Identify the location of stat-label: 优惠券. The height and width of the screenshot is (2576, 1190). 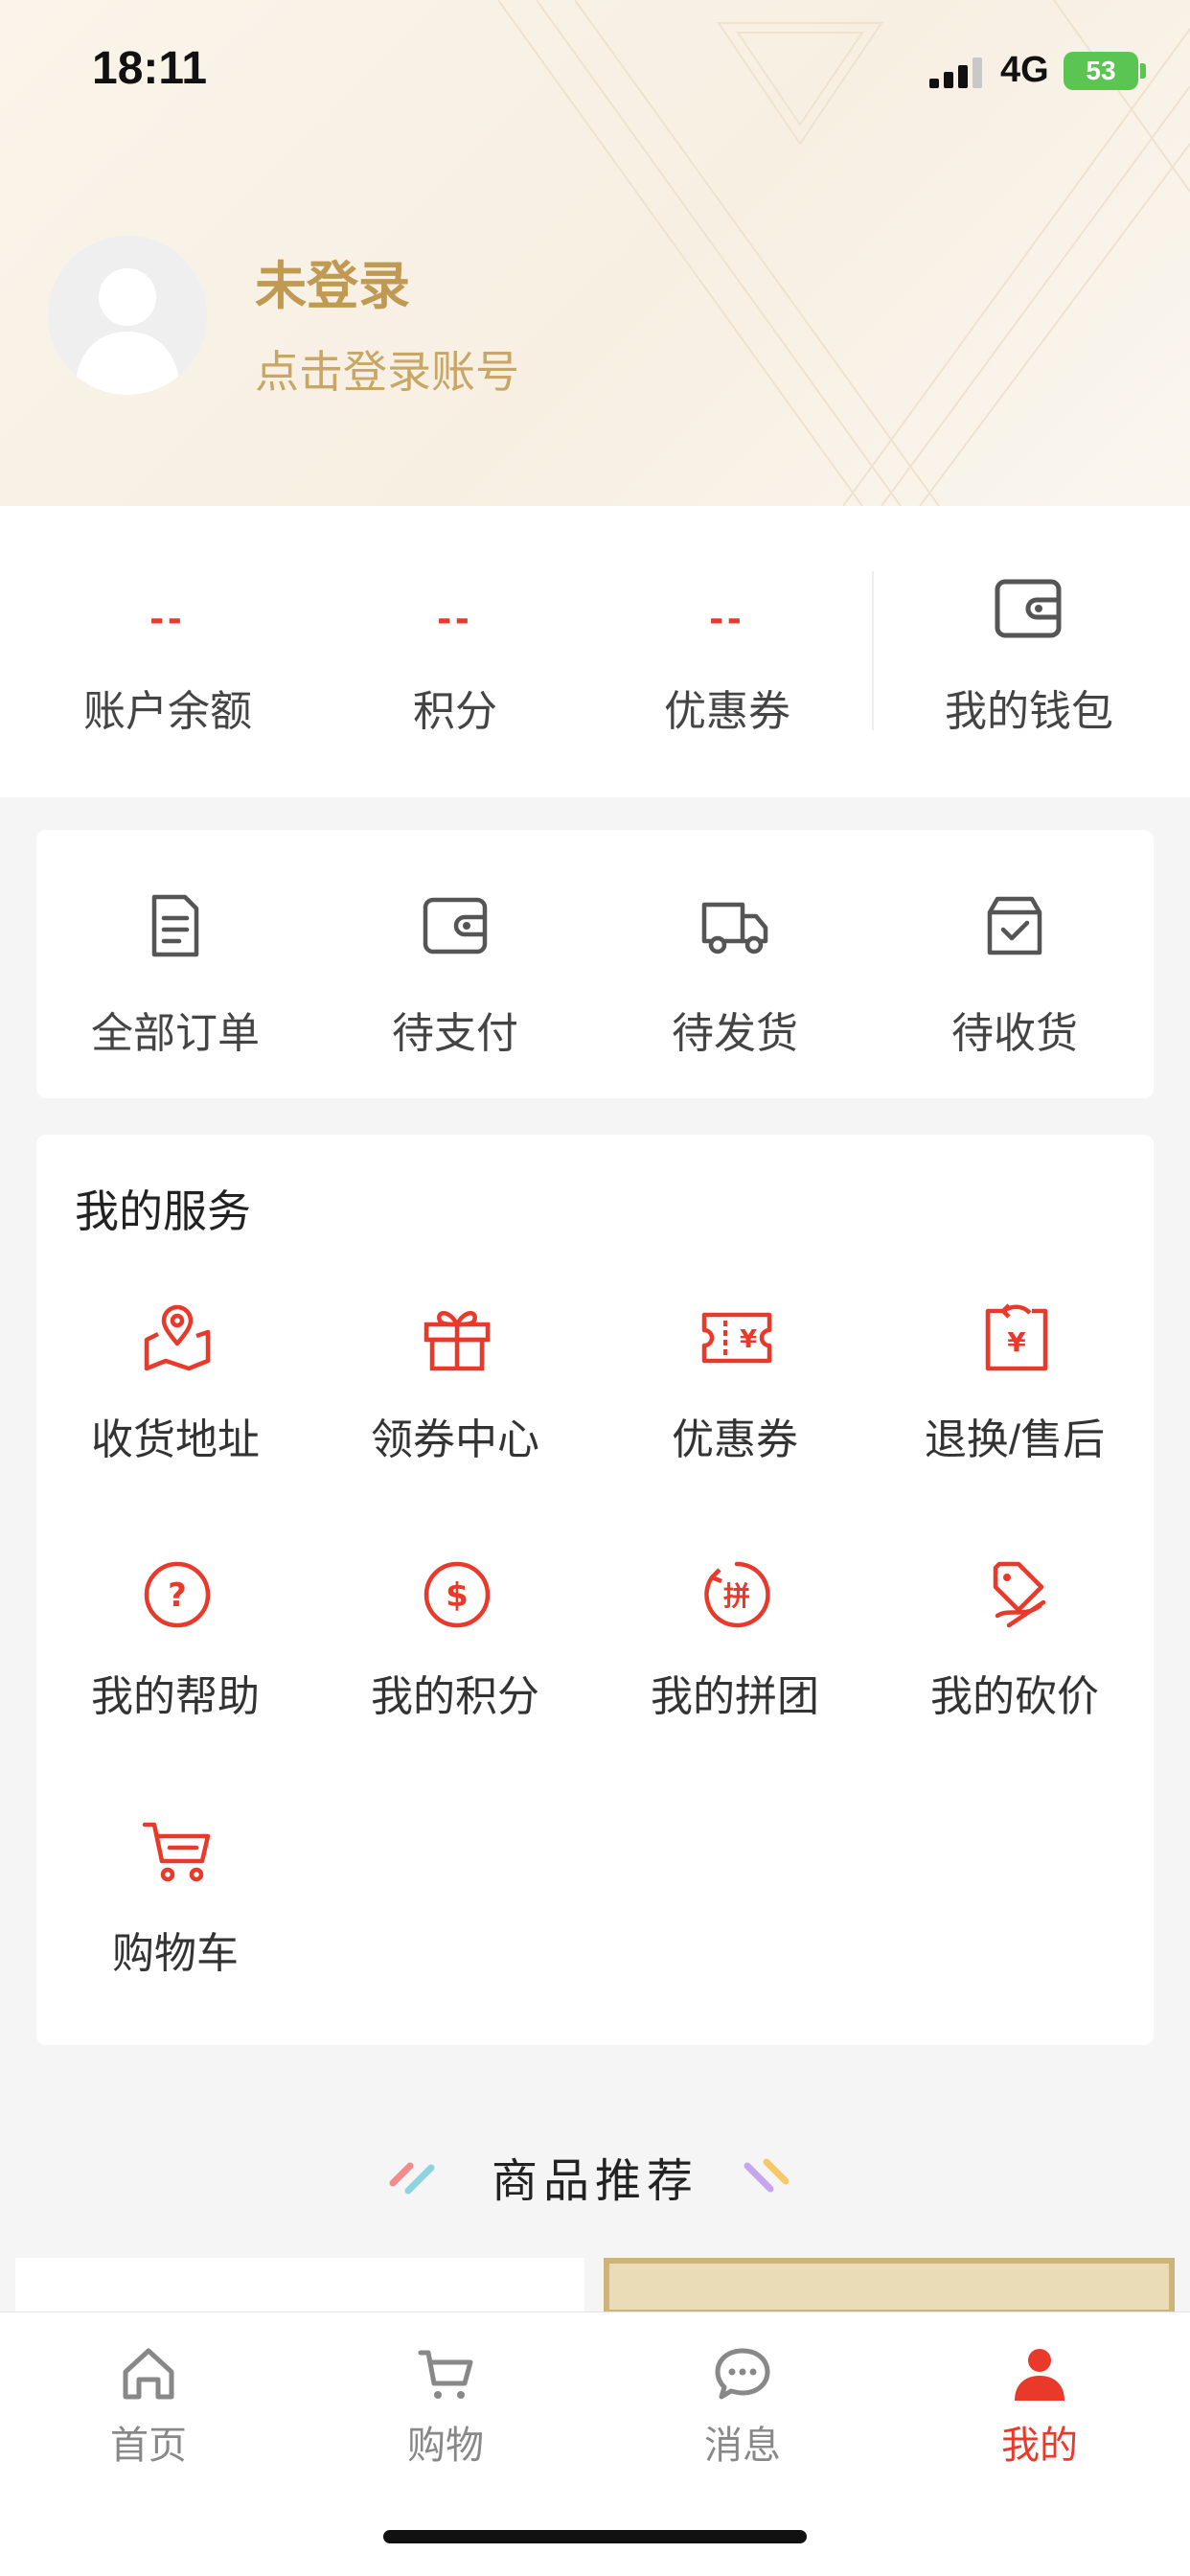
(727, 711).